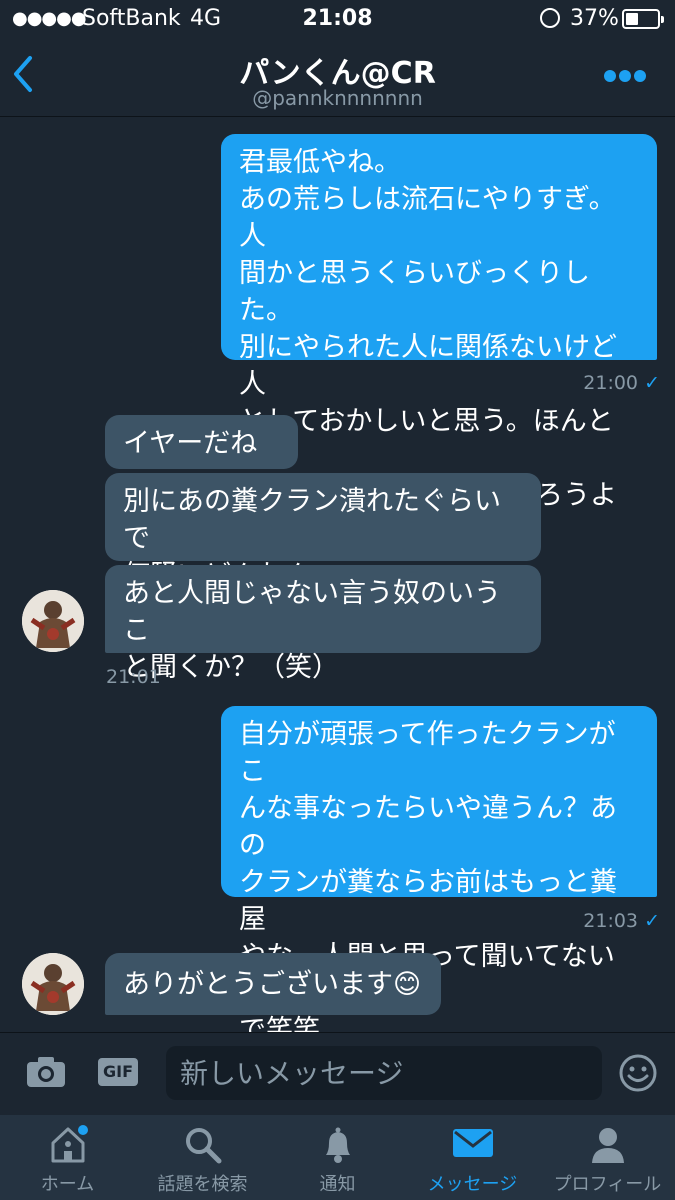 This screenshot has height=1200, width=675. I want to click on incoming-message: イヤーだねー, so click(201, 455).